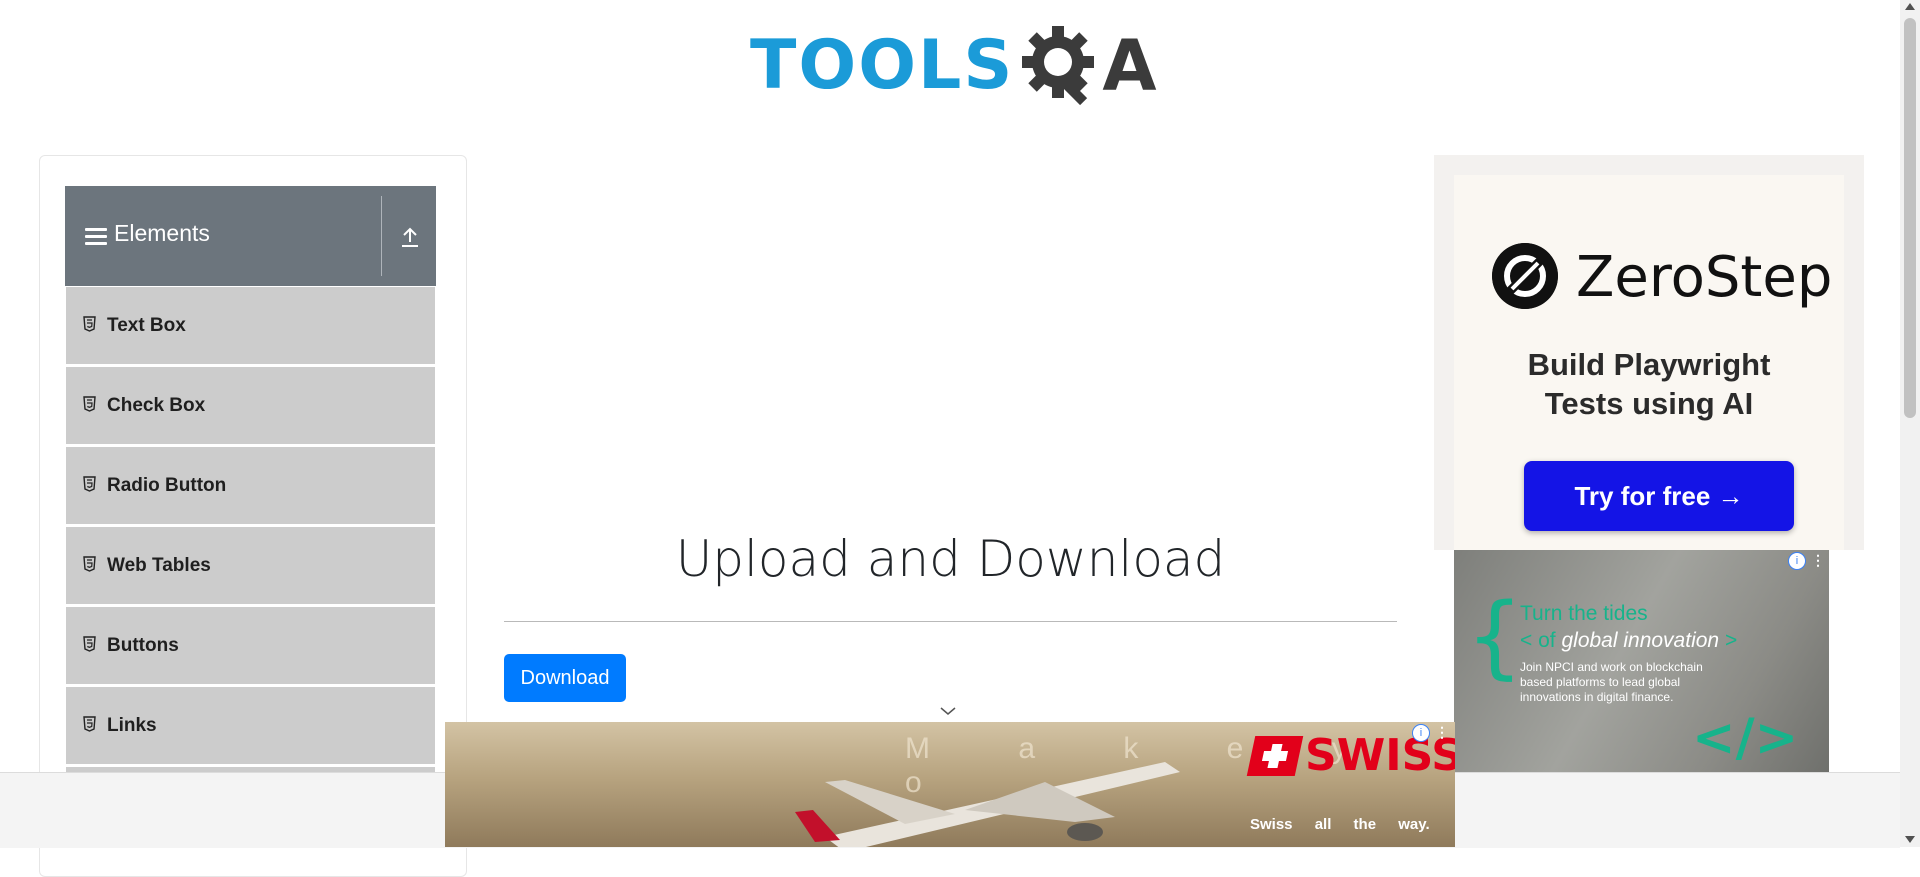 This screenshot has width=1920, height=877. I want to click on sidebar-item-label: Check Box, so click(156, 405).